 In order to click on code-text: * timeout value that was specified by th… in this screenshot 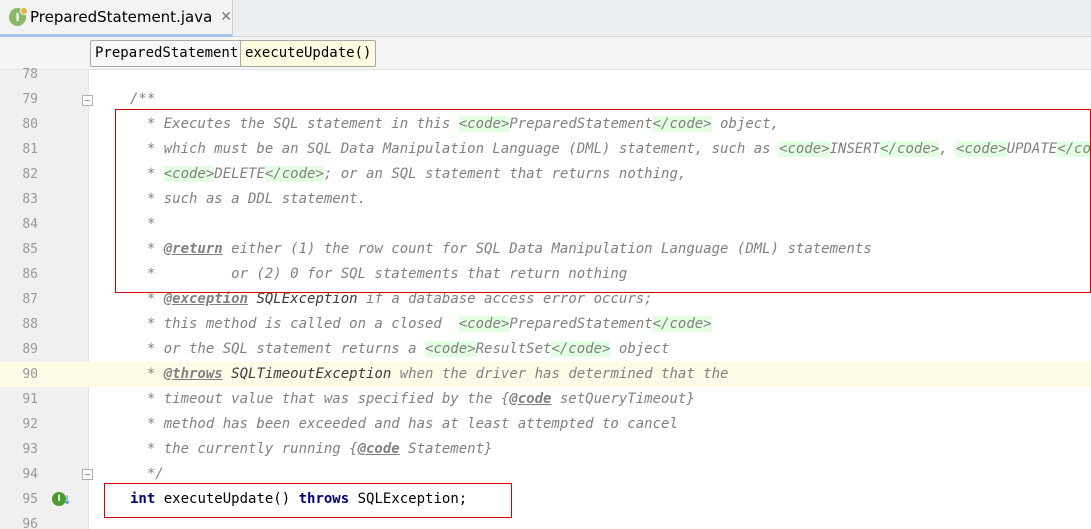, I will do `click(412, 399)`.